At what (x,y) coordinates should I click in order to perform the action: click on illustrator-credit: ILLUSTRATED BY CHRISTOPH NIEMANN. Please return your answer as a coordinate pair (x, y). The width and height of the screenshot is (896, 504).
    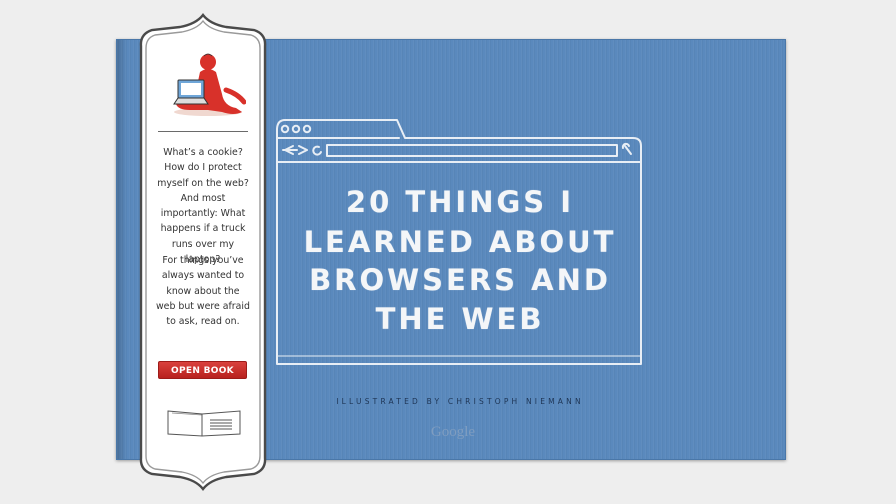
    Looking at the image, I should click on (460, 401).